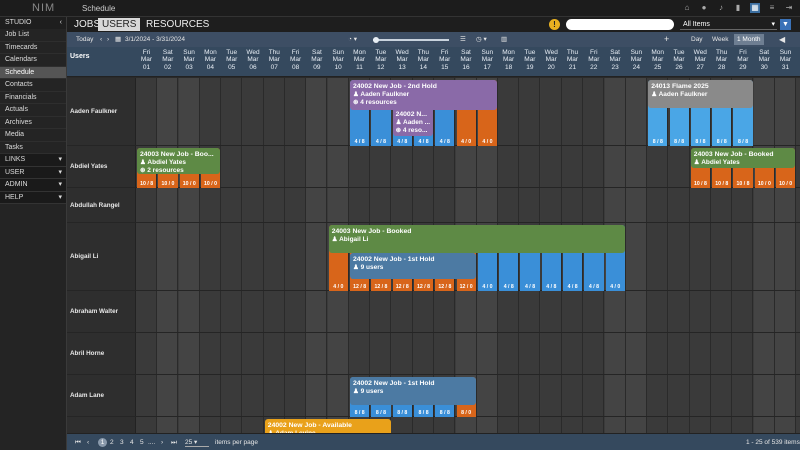 The image size is (800, 450). Describe the element at coordinates (79, 56) in the screenshot. I see `users-column-header: Users` at that location.